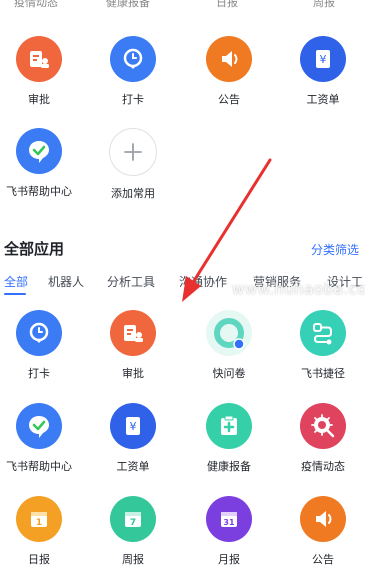 Image resolution: width=365 pixels, height=573 pixels. I want to click on app-label: 添加常用, so click(133, 193).